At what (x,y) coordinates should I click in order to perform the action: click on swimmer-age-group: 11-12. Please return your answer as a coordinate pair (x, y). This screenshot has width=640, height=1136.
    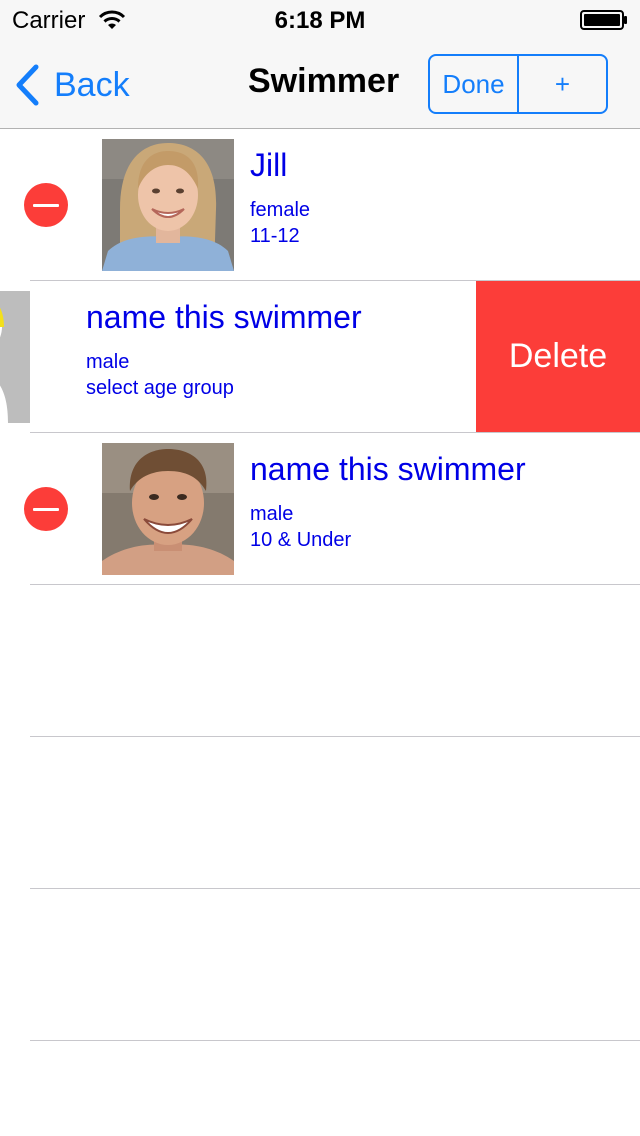
    Looking at the image, I should click on (275, 236).